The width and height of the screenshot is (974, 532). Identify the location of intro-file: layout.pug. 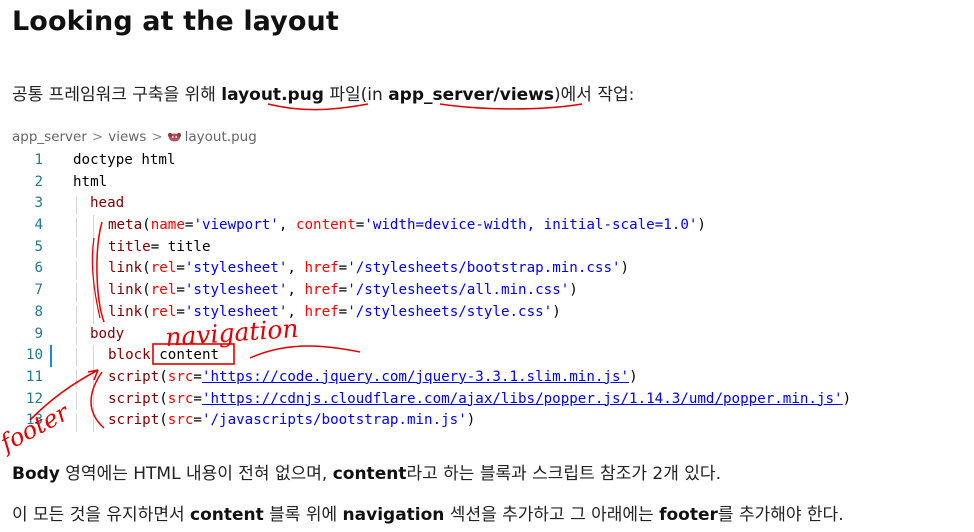
(272, 95).